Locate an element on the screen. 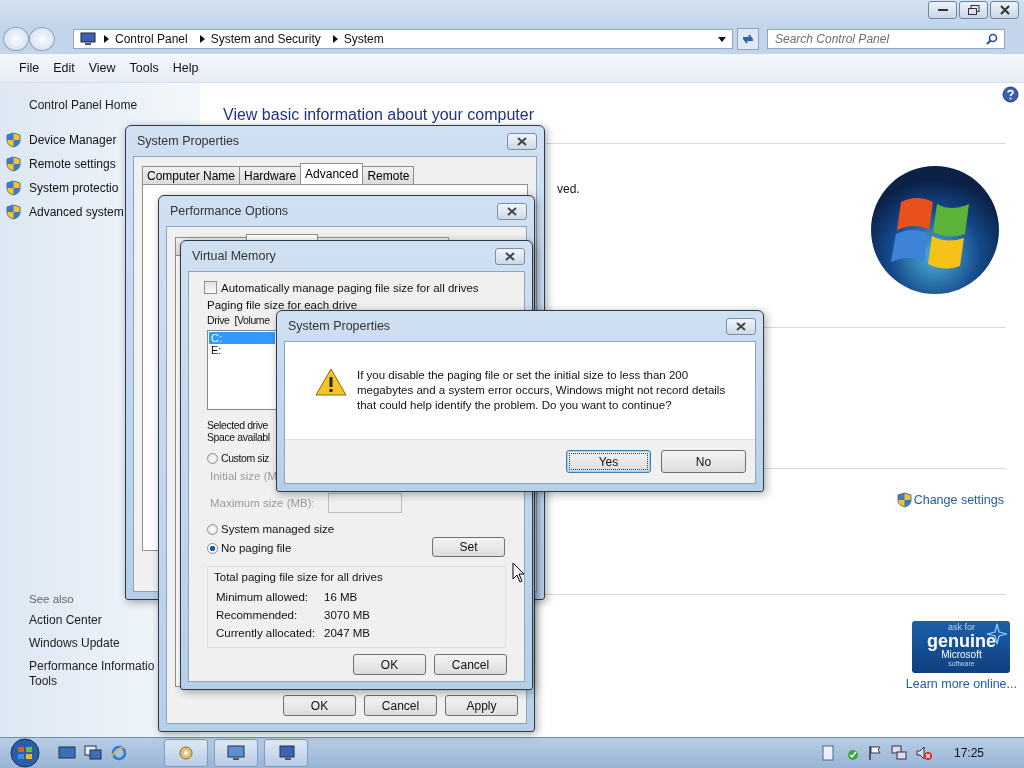  menu-item: Tools is located at coordinates (144, 68).